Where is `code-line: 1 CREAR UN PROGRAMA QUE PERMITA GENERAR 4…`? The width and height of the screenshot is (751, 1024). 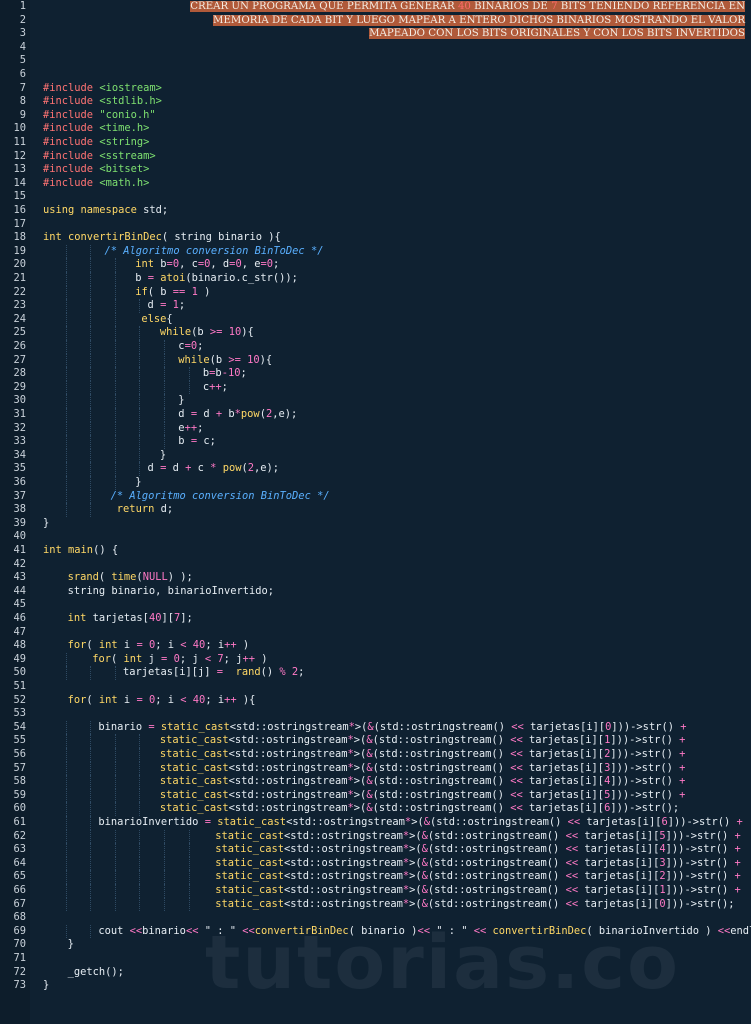 code-line: 1 CREAR UN PROGRAMA QUE PERMITA GENERAR 4… is located at coordinates (375, 7).